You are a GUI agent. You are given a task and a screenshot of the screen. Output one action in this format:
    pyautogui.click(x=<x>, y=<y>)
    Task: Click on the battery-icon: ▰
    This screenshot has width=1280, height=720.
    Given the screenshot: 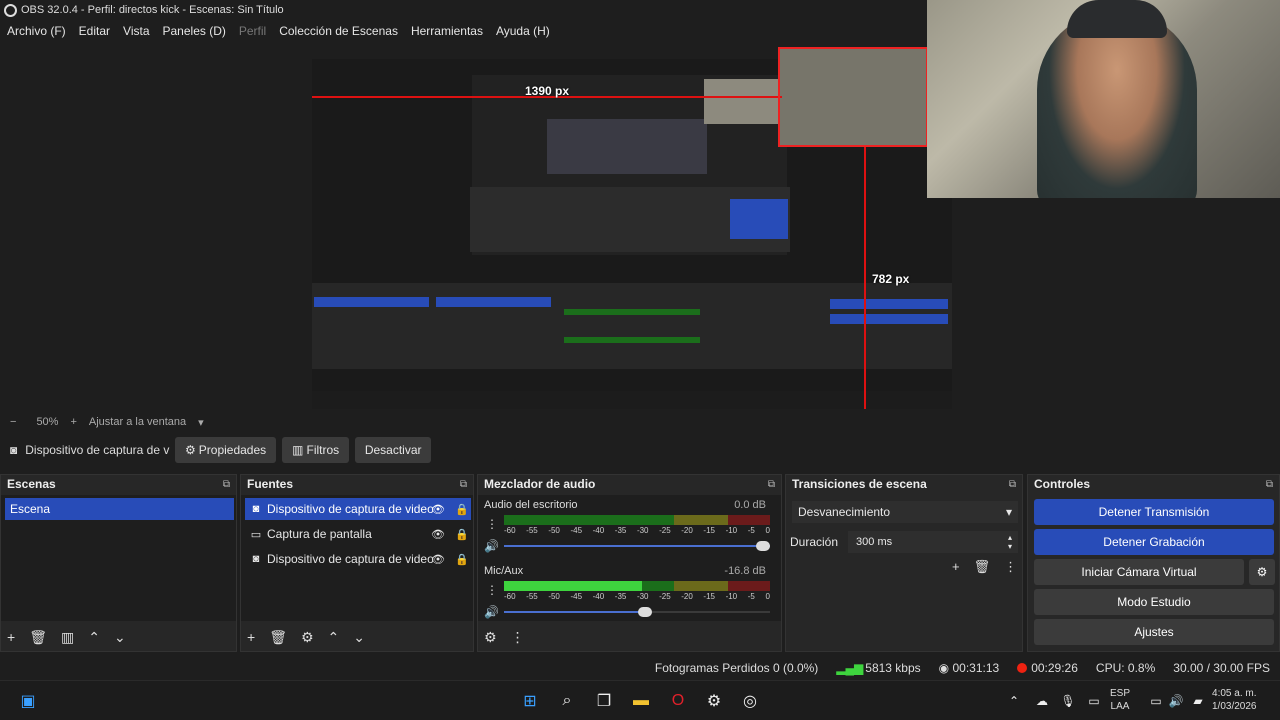 What is the action you would take?
    pyautogui.click(x=1198, y=701)
    